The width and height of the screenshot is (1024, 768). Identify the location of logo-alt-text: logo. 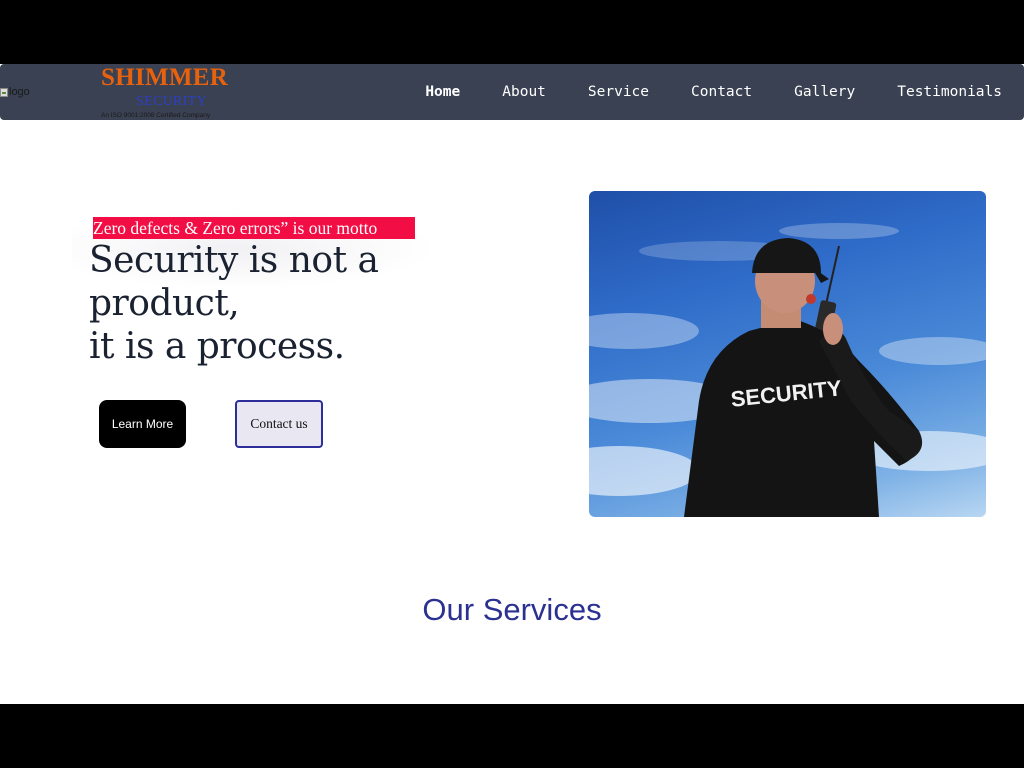
(19, 92).